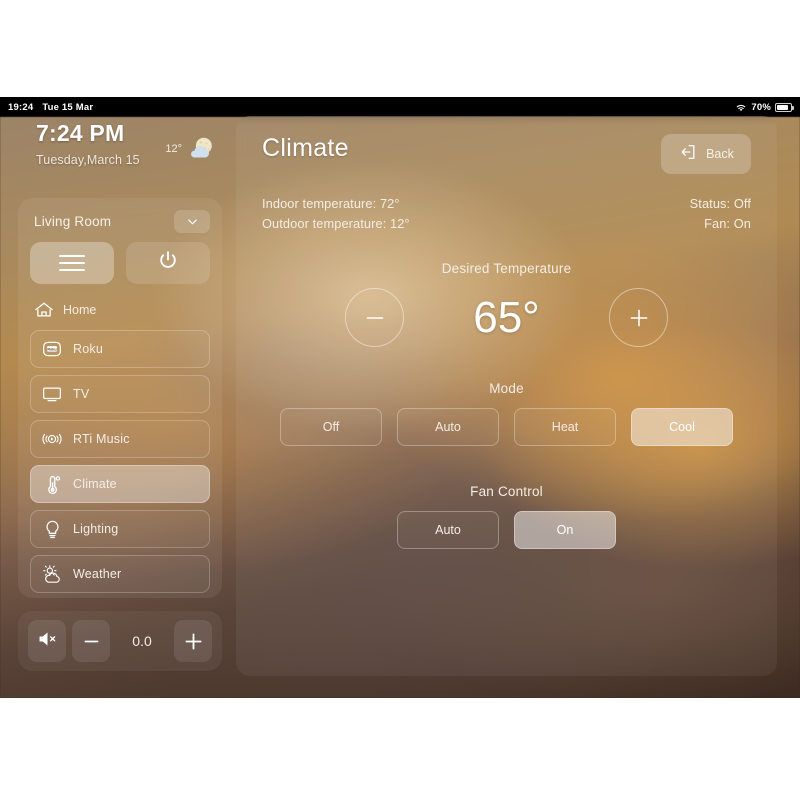 Image resolution: width=800 pixels, height=800 pixels. What do you see at coordinates (173, 149) in the screenshot?
I see `weather-temperature: 12°` at bounding box center [173, 149].